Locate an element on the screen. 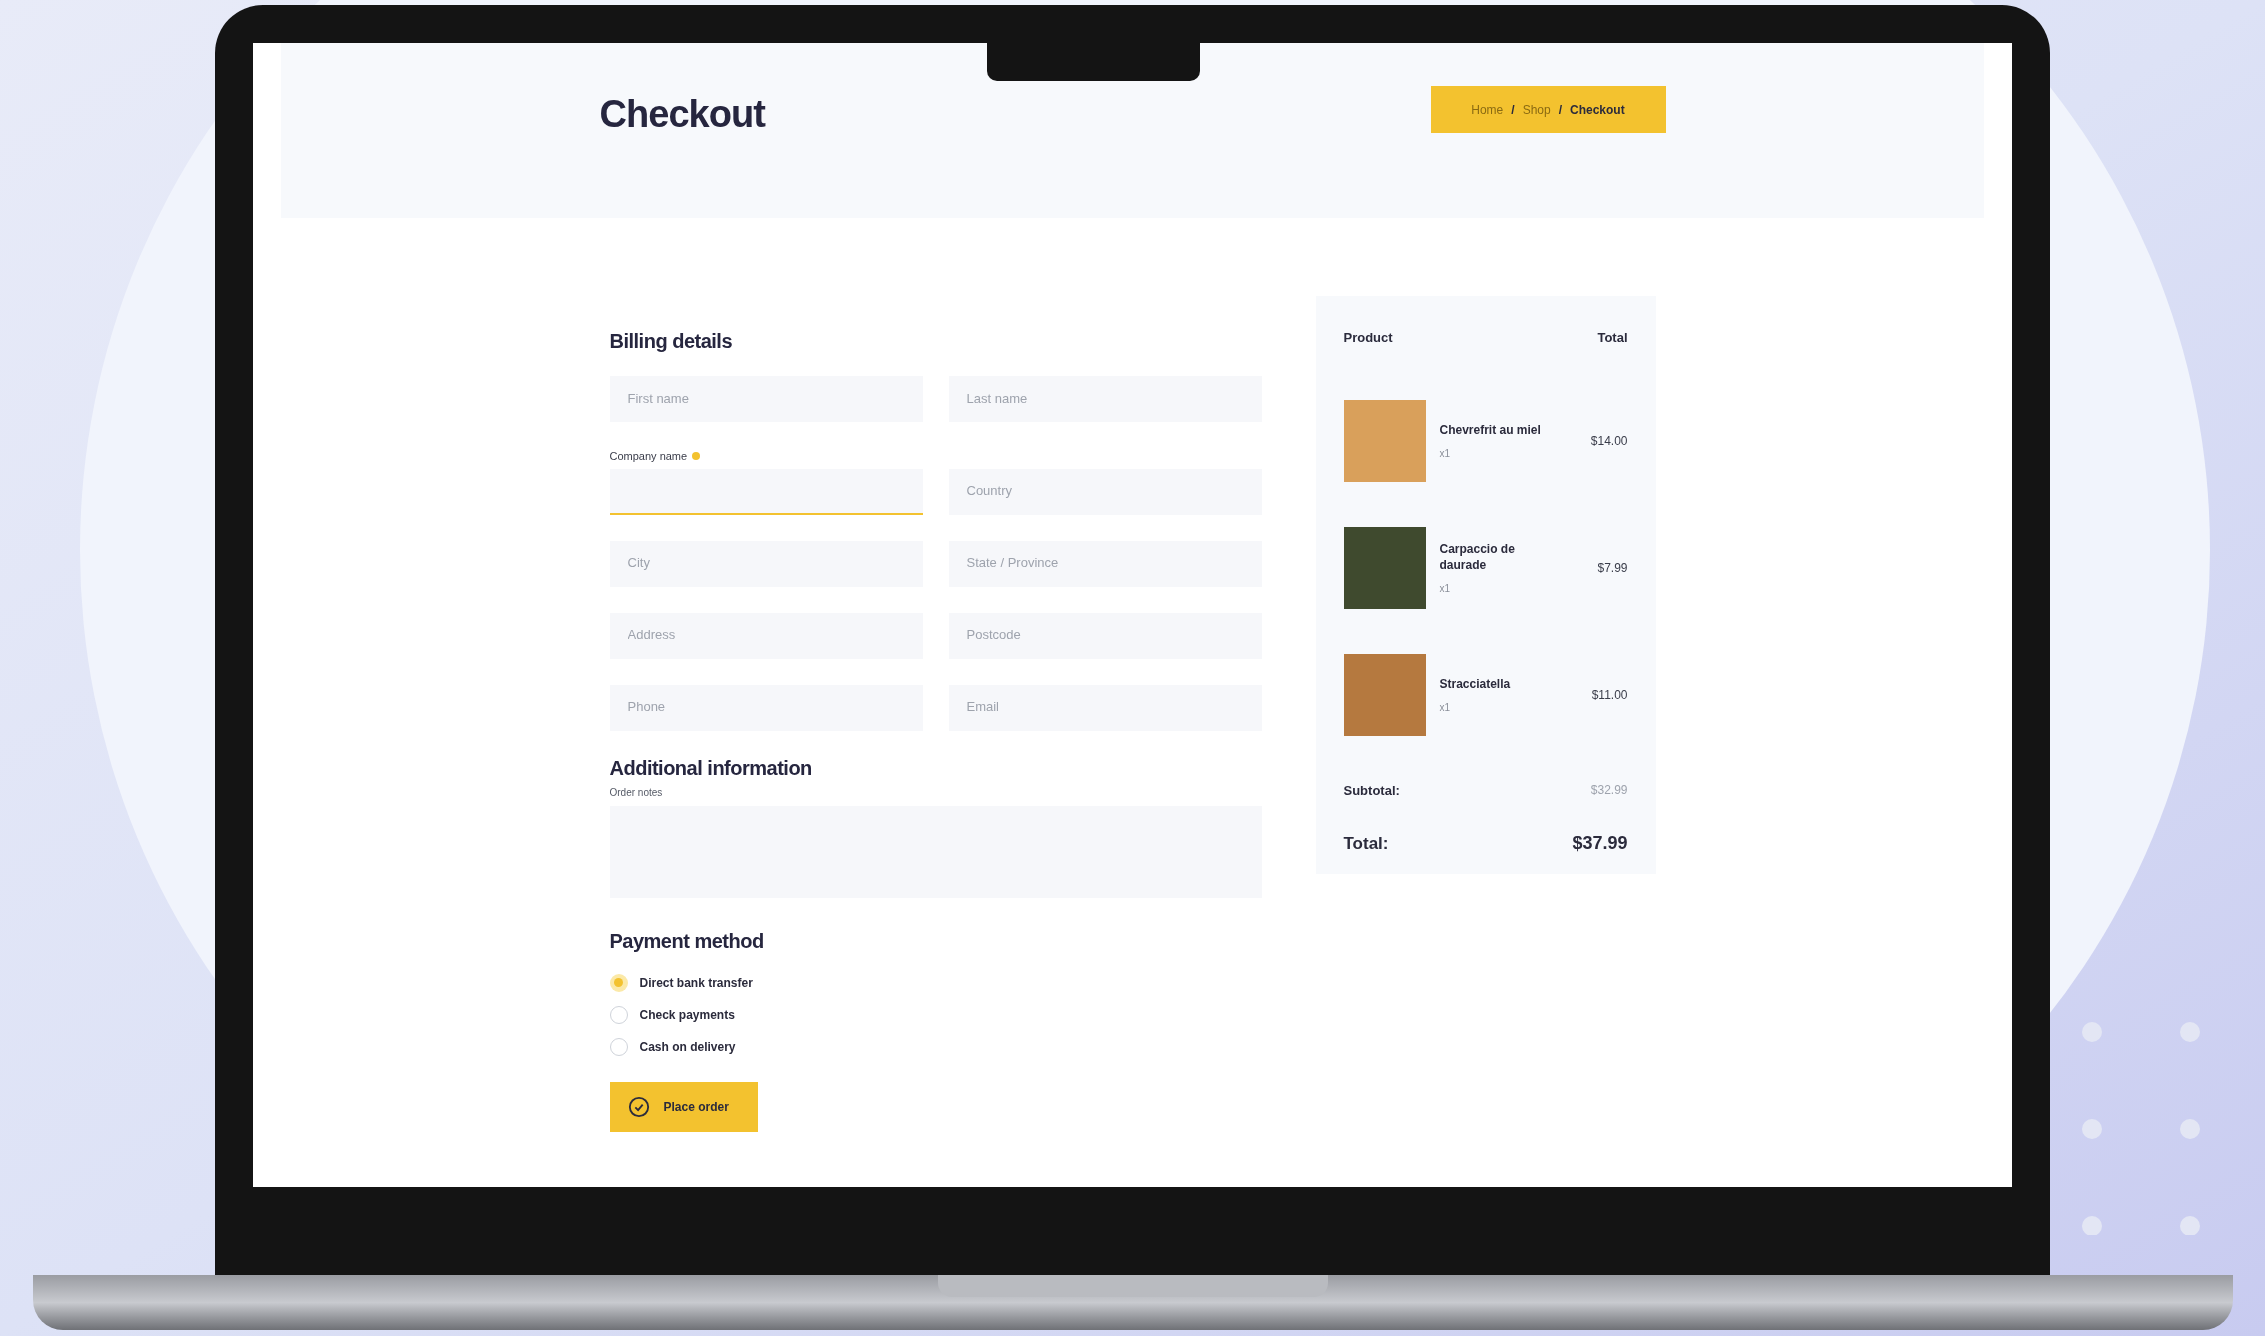 The height and width of the screenshot is (1336, 2265). column-header: Product is located at coordinates (1368, 338).